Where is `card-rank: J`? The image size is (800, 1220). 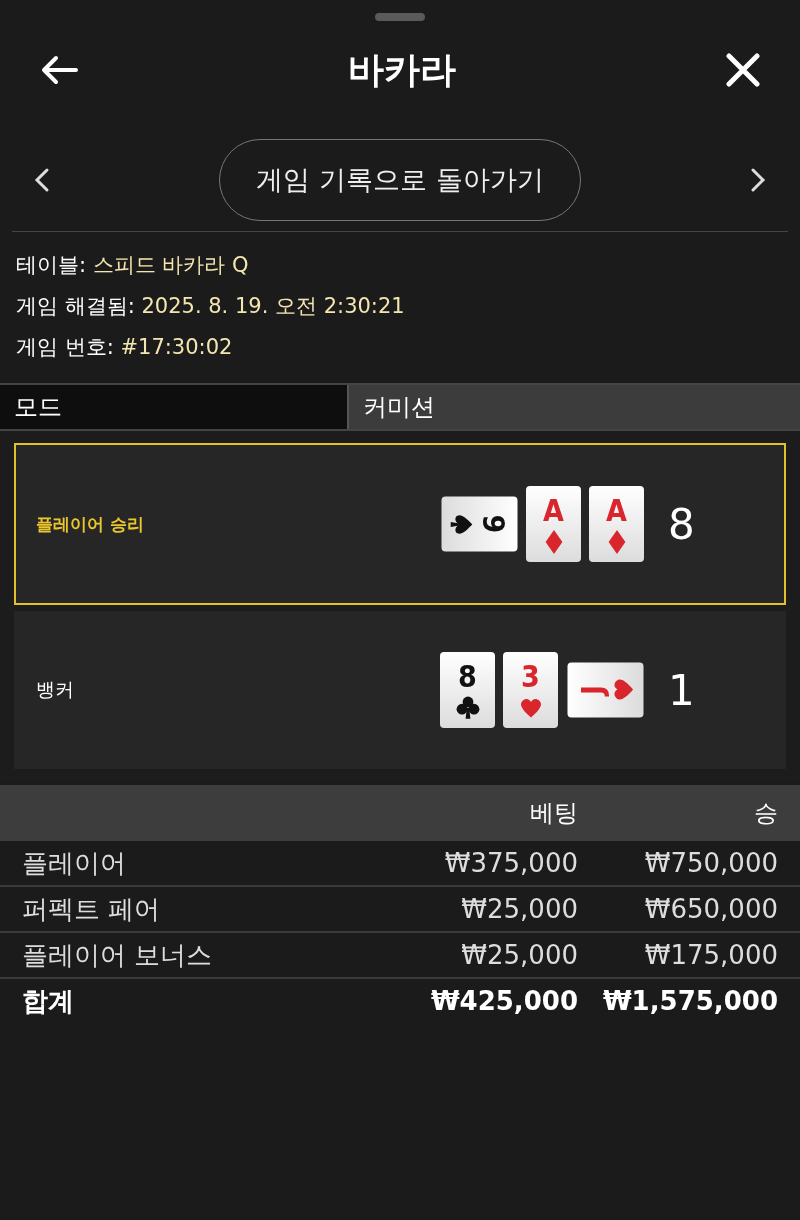 card-rank: J is located at coordinates (592, 690).